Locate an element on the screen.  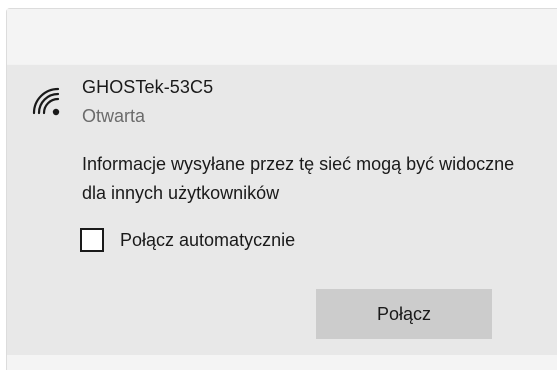
auto-connect-label: Połącz automatycznie is located at coordinates (208, 239).